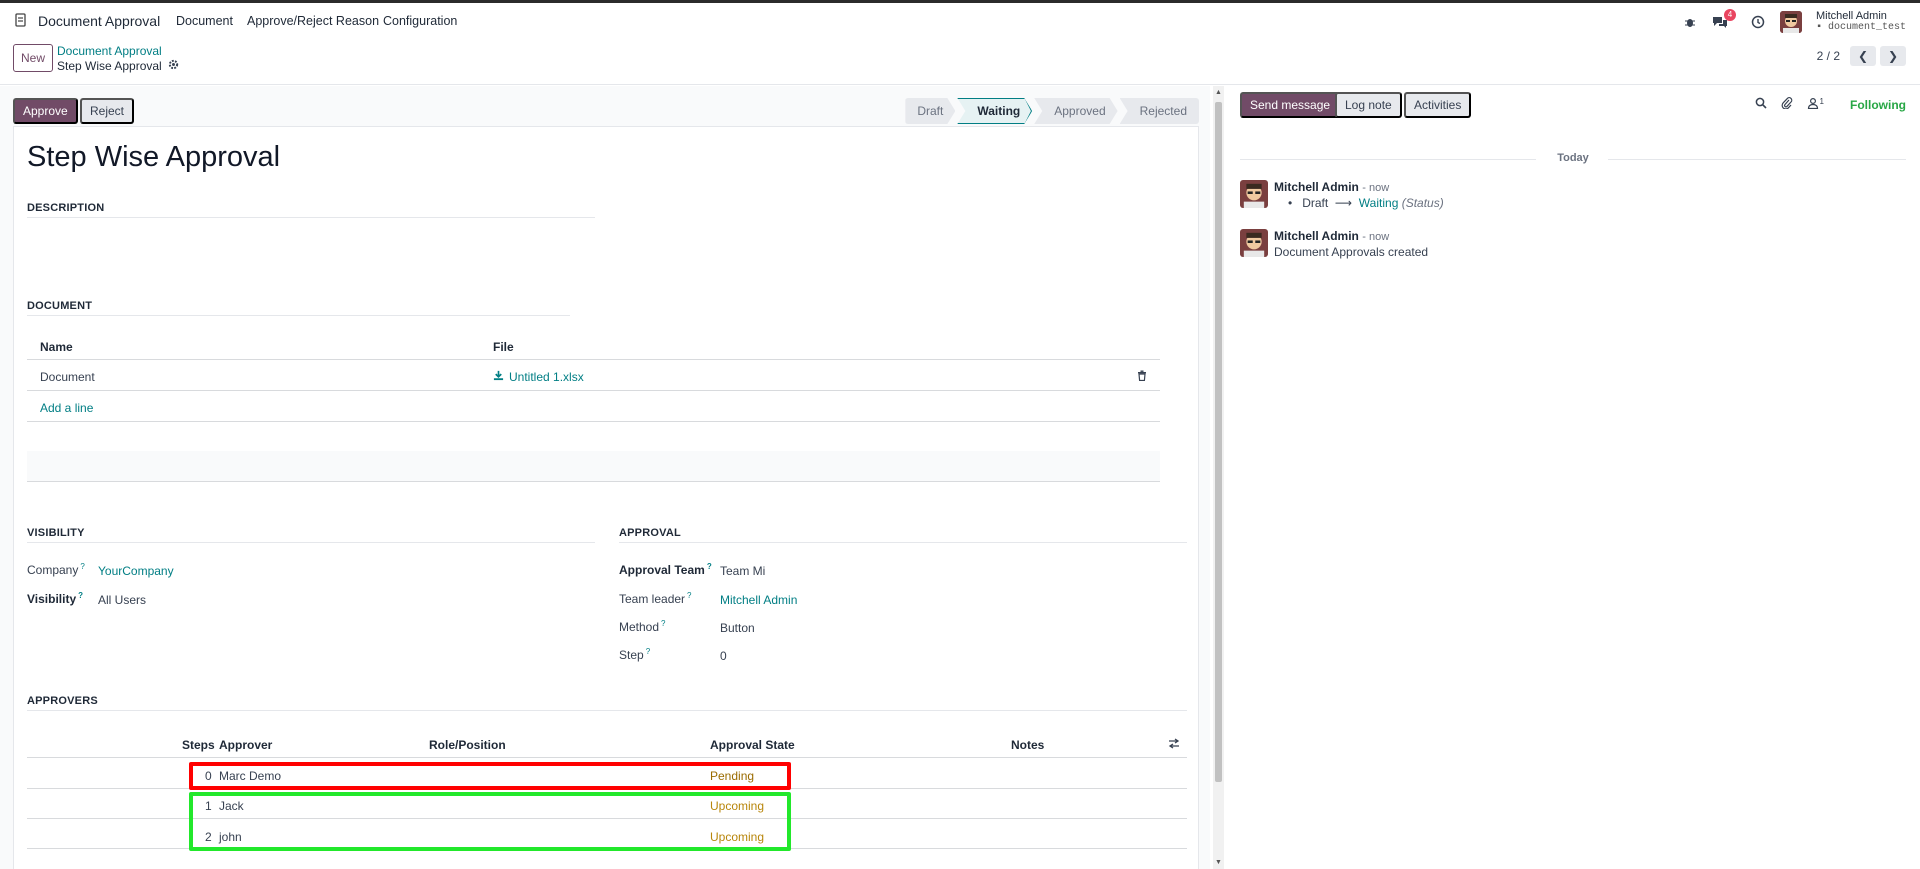 This screenshot has width=1920, height=869. I want to click on user-name: Mitchell Admin, so click(1851, 16).